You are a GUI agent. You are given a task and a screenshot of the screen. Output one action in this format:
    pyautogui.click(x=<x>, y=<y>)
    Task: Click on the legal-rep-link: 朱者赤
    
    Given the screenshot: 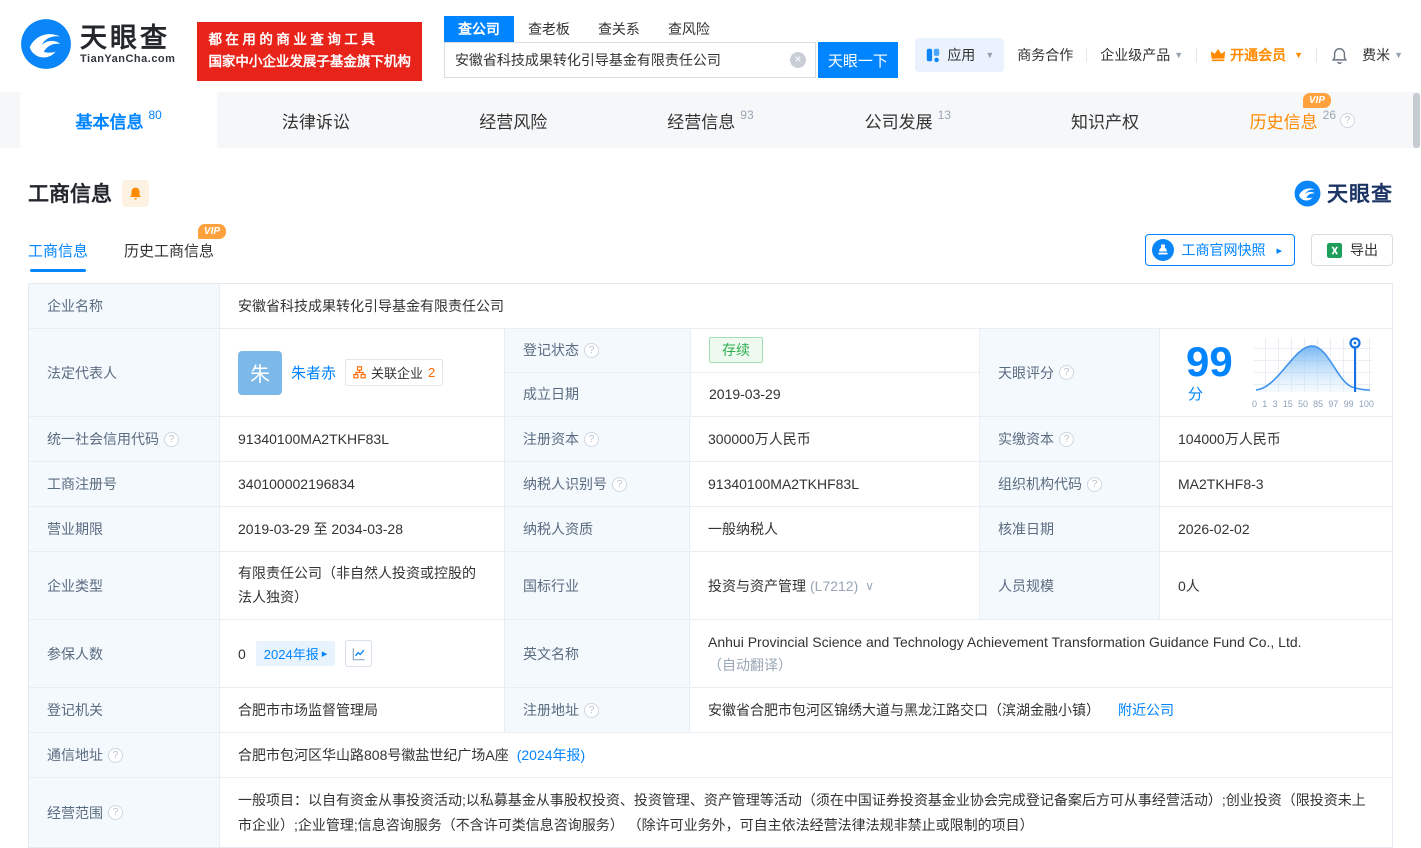 What is the action you would take?
    pyautogui.click(x=313, y=372)
    